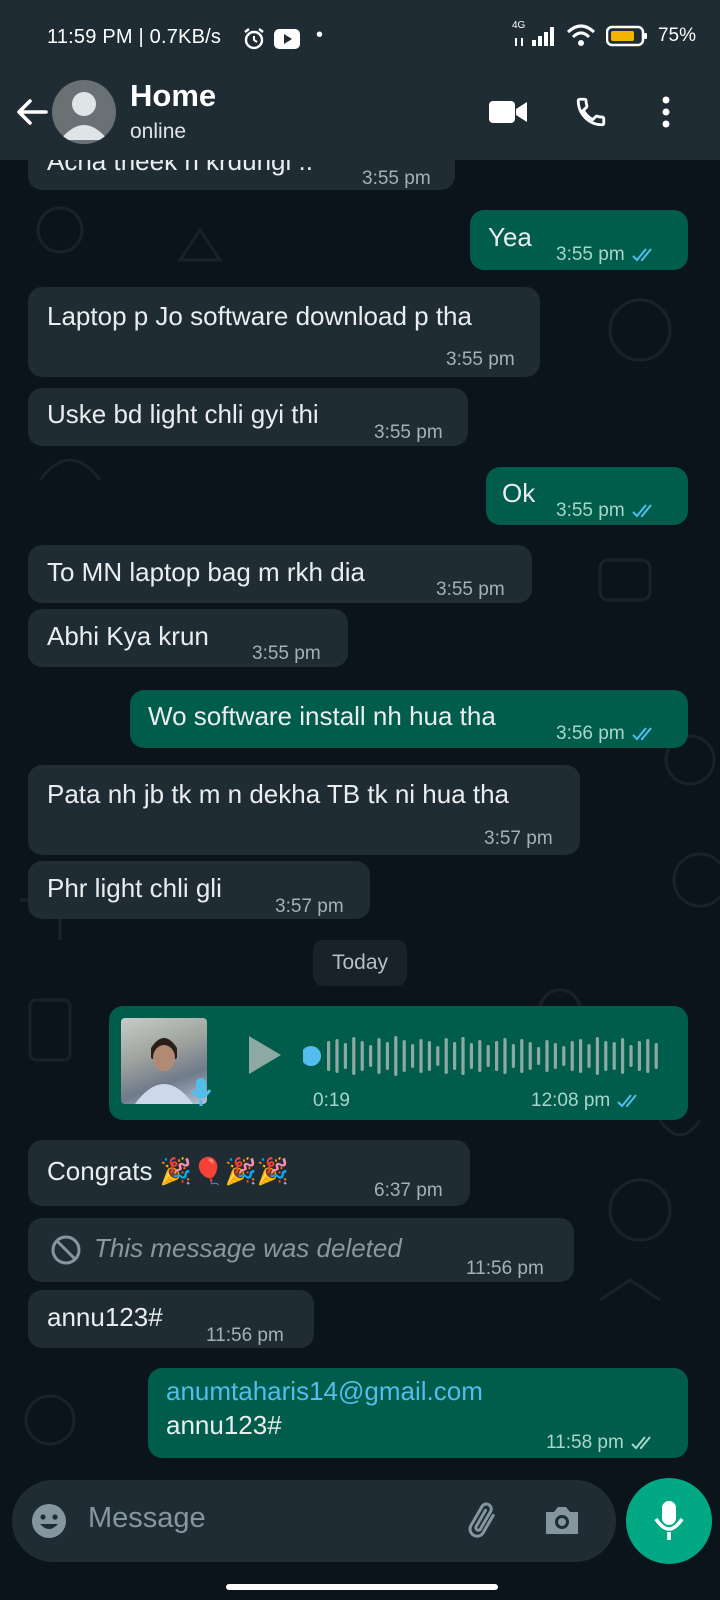  What do you see at coordinates (483, 1056) in the screenshot?
I see `audio-waveform` at bounding box center [483, 1056].